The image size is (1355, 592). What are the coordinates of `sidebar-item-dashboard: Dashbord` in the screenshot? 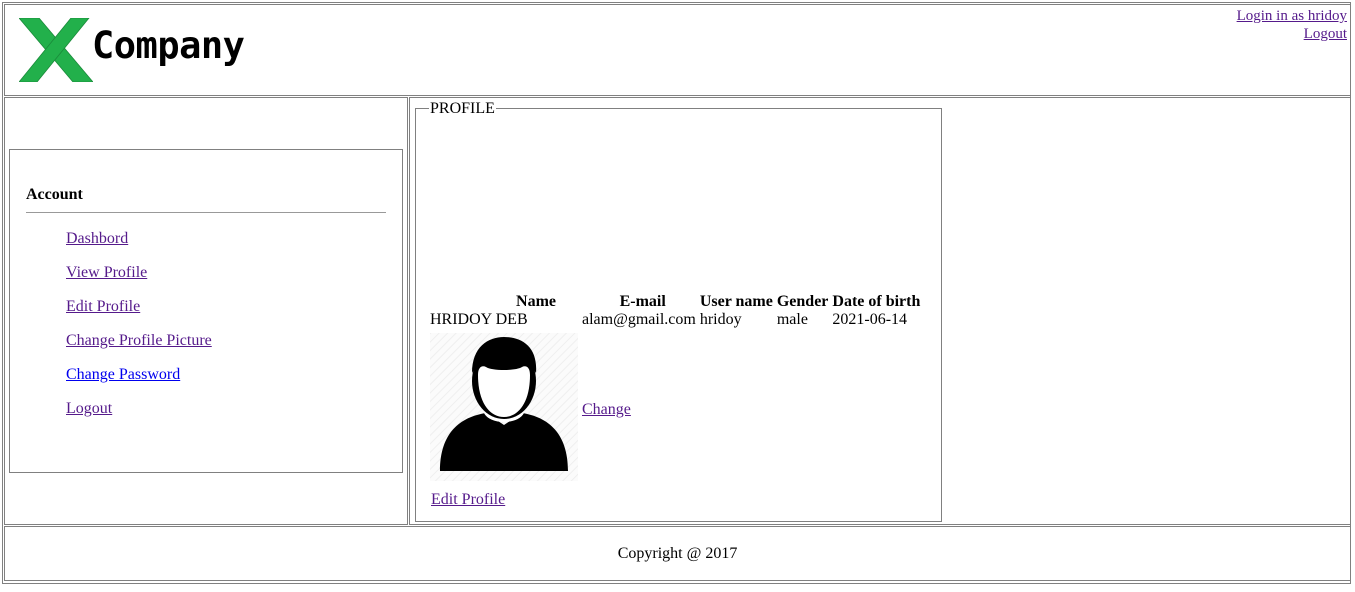 It's located at (97, 238).